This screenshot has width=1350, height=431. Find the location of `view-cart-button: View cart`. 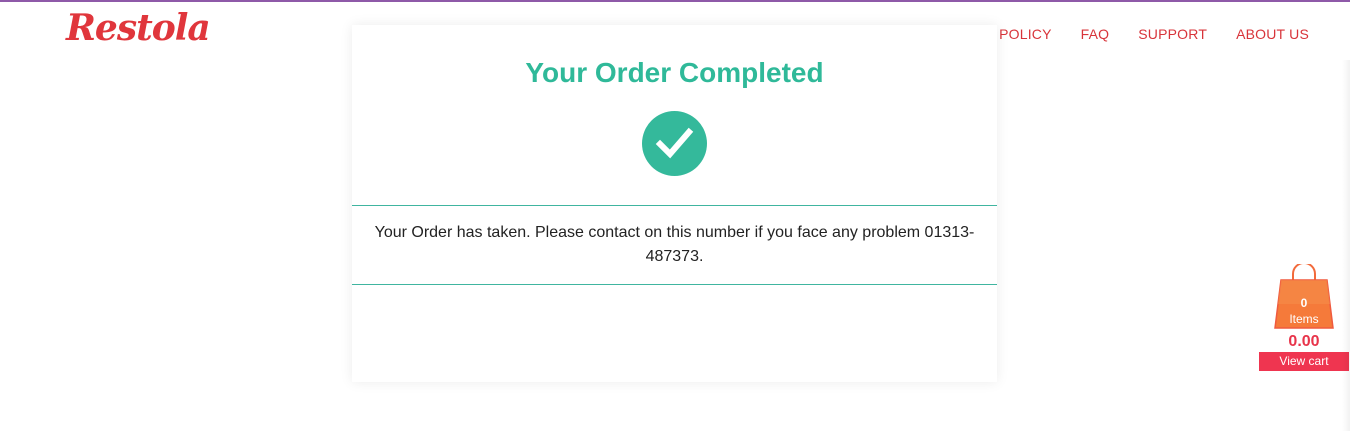

view-cart-button: View cart is located at coordinates (1304, 361).